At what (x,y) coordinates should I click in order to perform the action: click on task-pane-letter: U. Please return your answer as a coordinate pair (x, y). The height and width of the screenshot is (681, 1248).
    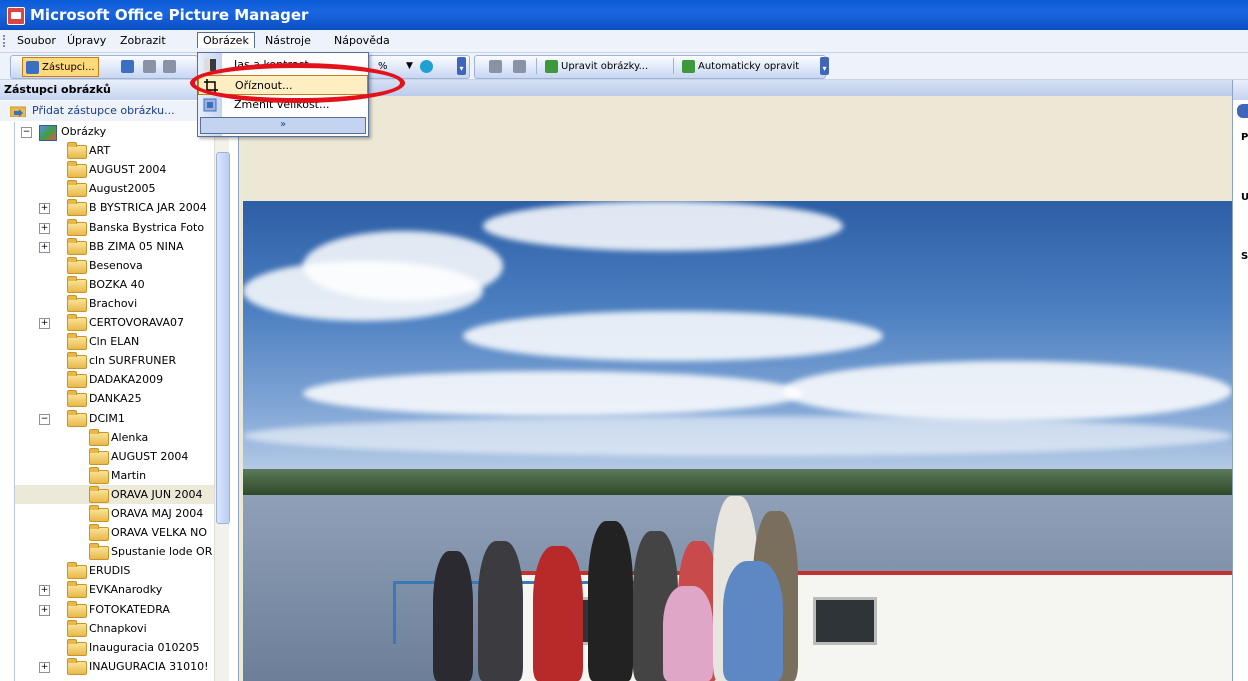
    Looking at the image, I should click on (1244, 197).